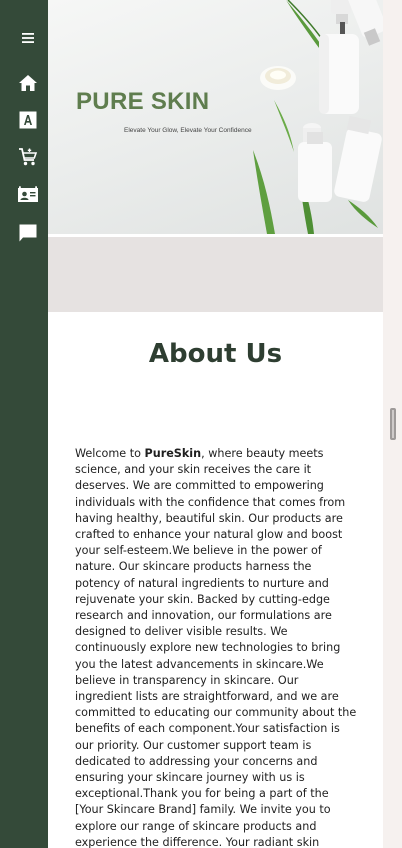 This screenshot has width=402, height=848. Describe the element at coordinates (28, 157) in the screenshot. I see `cart-icon` at that location.